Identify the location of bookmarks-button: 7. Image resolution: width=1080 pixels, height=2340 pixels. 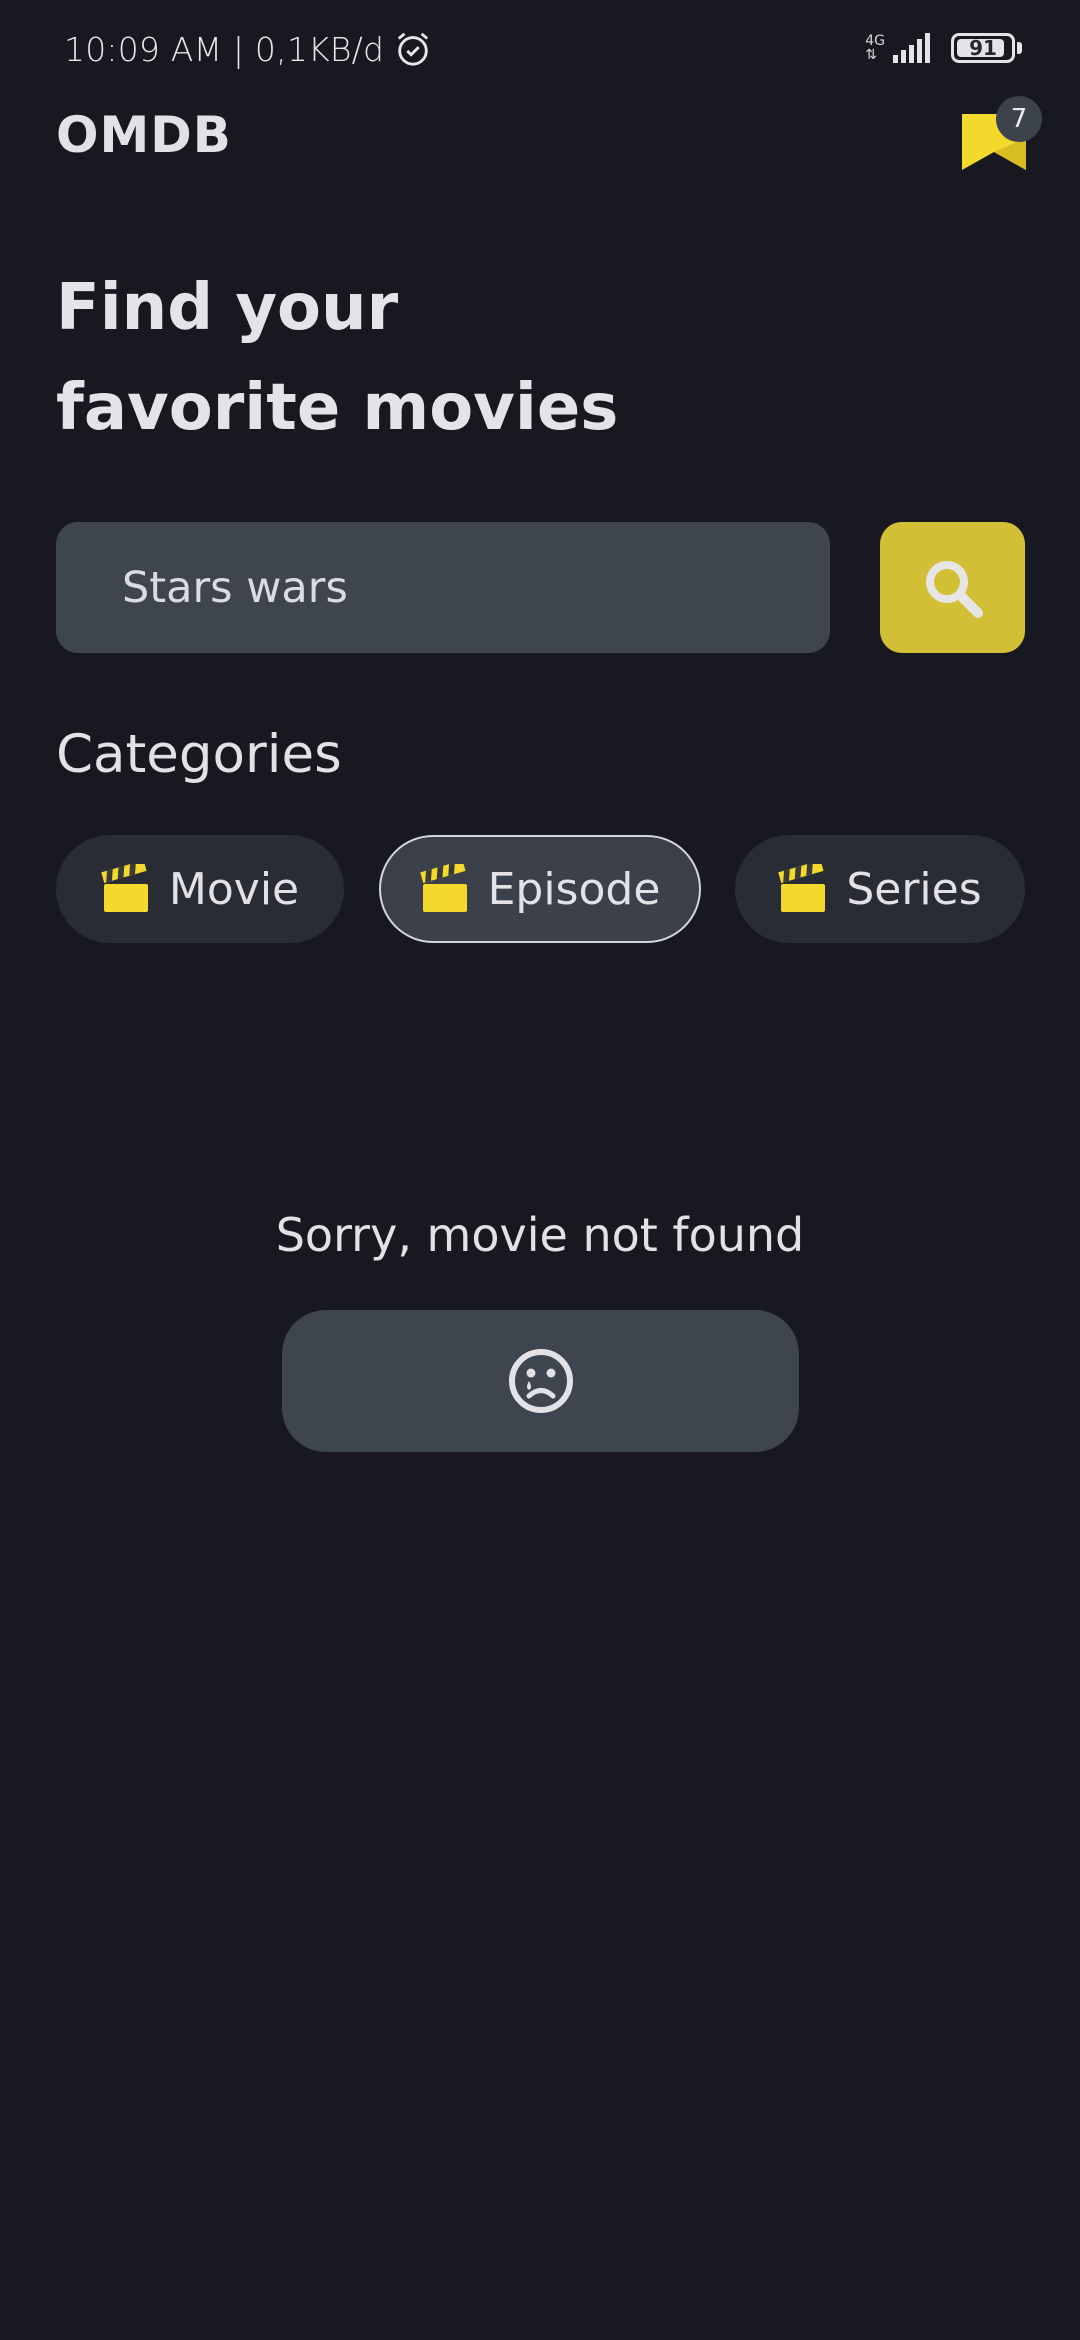
(1002, 141).